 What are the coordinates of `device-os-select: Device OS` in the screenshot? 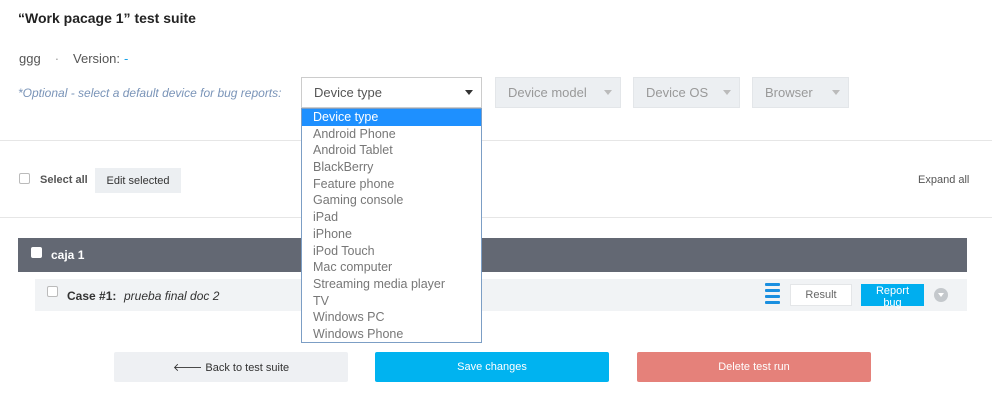 It's located at (686, 92).